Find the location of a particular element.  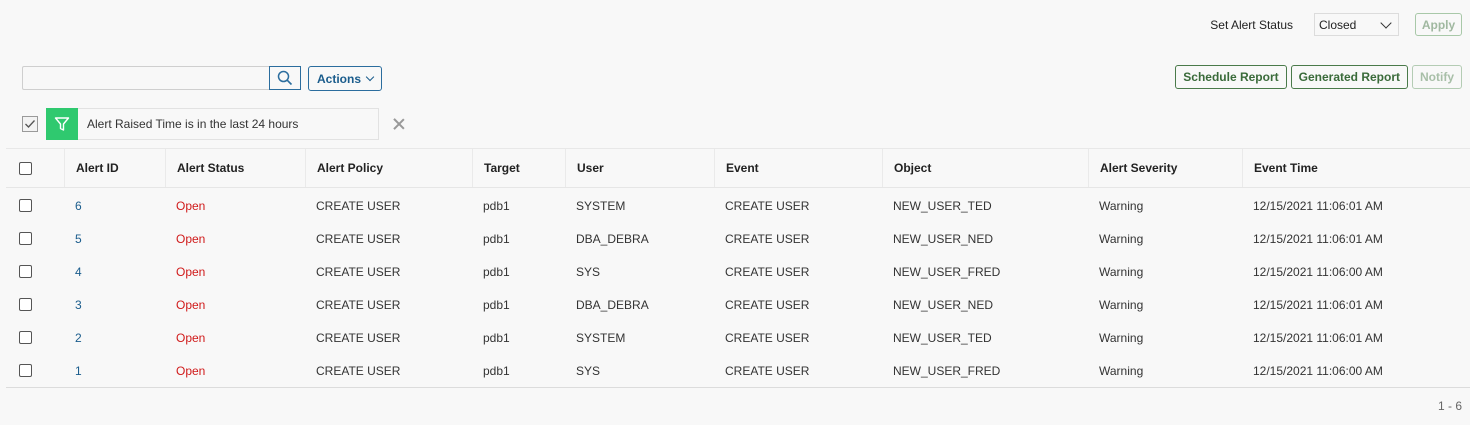

checkmark-icon is located at coordinates (30, 124).